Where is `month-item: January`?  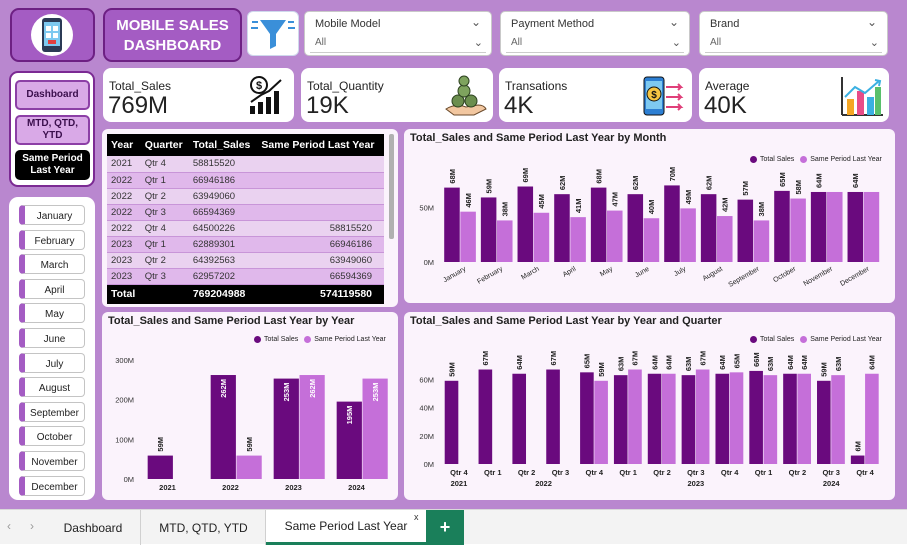 month-item: January is located at coordinates (52, 215).